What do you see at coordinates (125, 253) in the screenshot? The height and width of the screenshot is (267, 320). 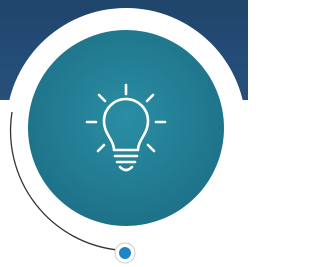 I see `timeline-node-dot` at bounding box center [125, 253].